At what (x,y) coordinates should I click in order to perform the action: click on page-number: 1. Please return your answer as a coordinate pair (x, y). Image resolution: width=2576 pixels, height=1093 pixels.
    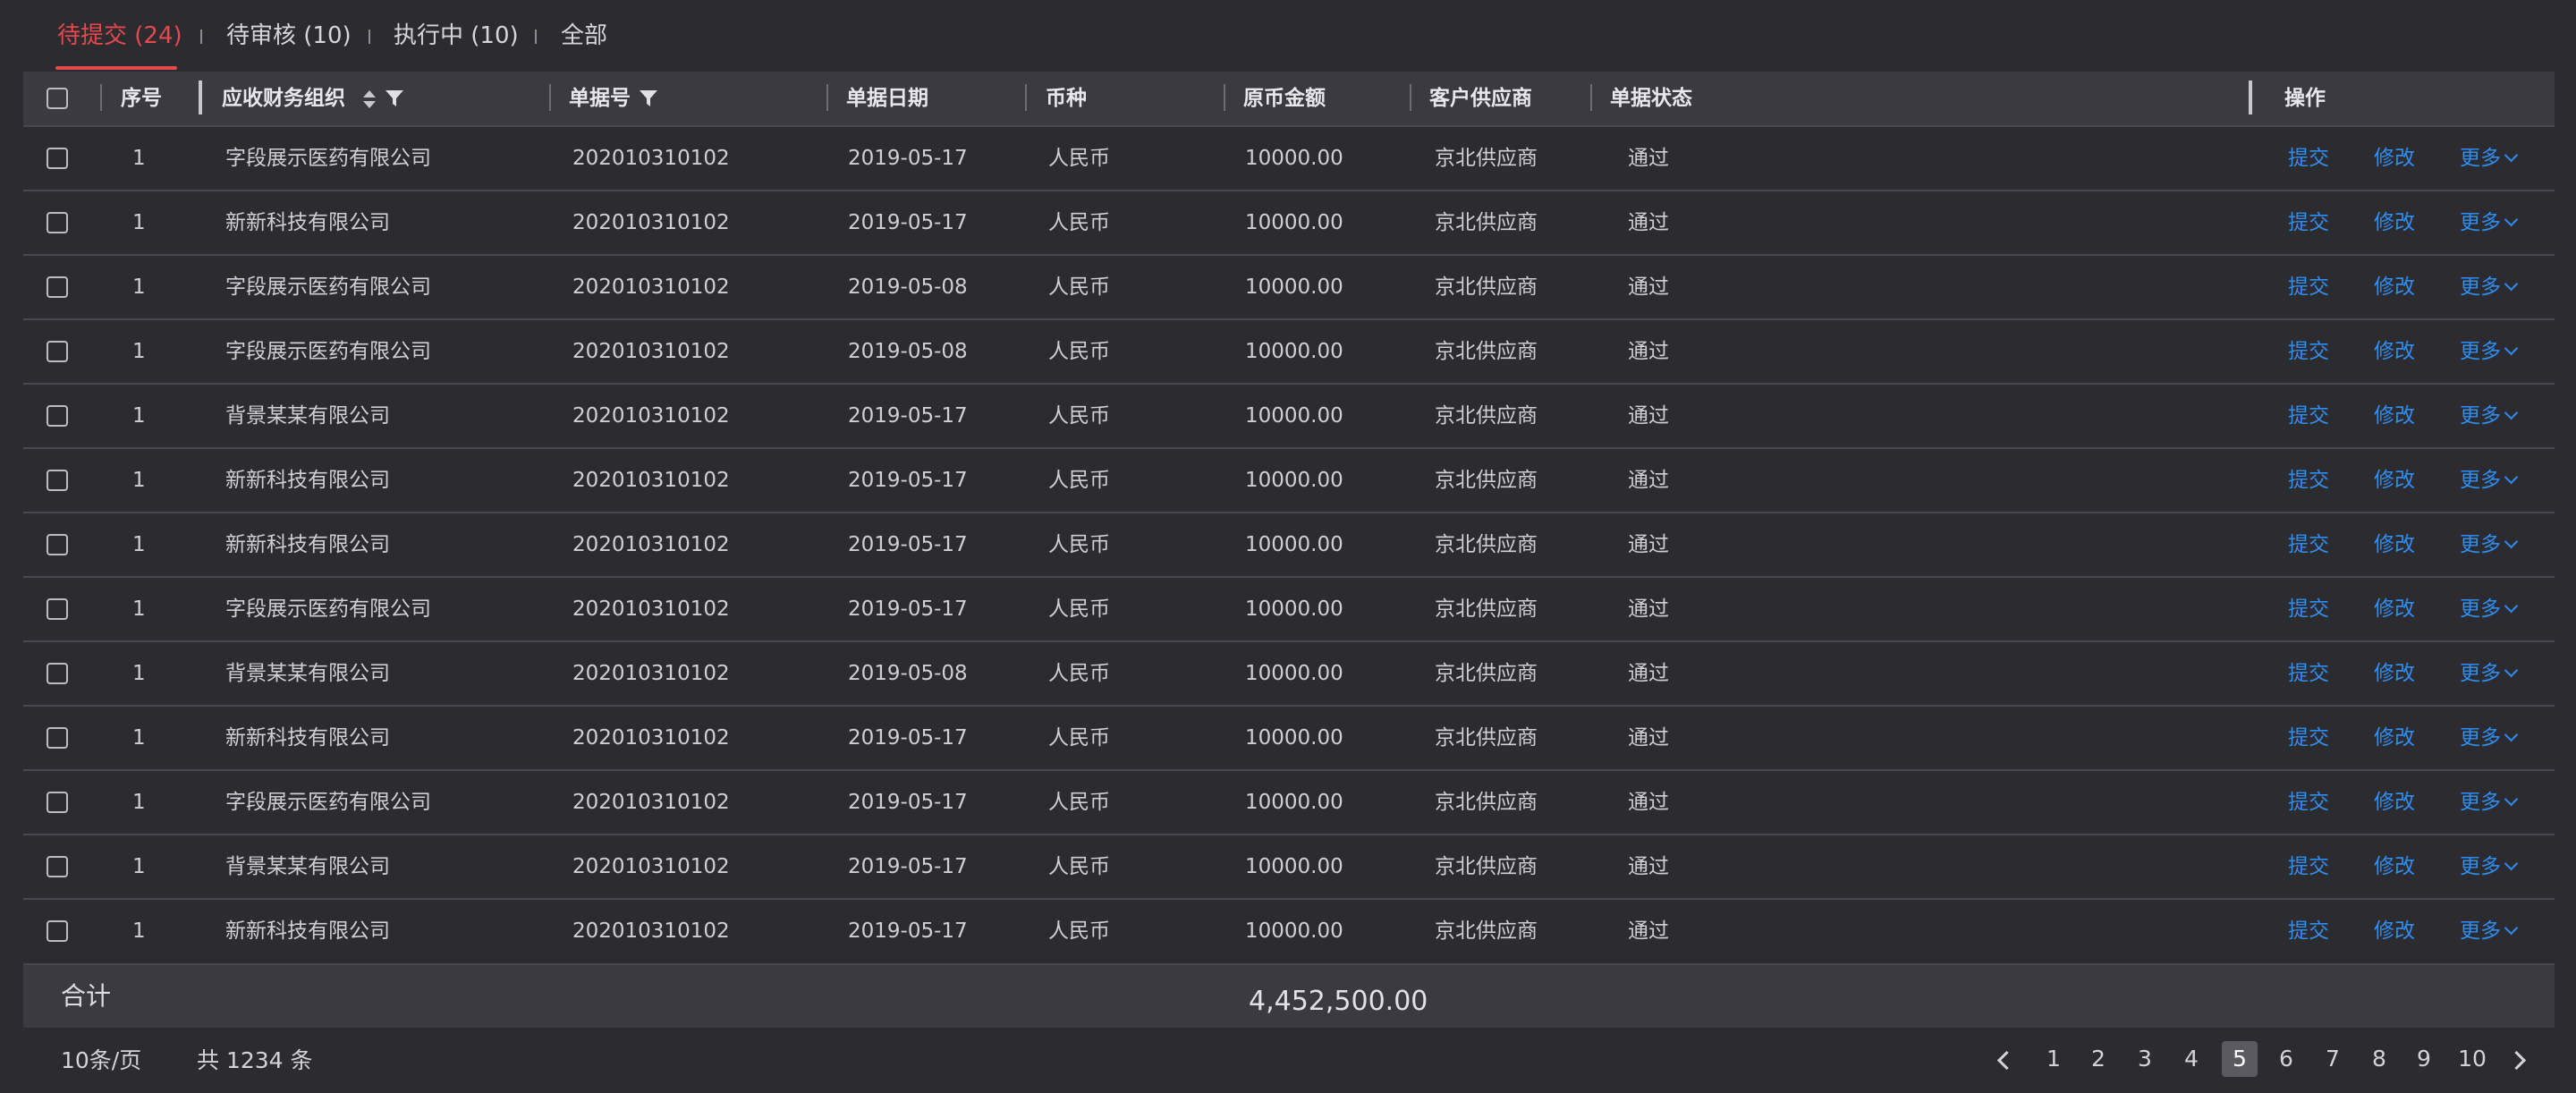
    Looking at the image, I should click on (2054, 1059).